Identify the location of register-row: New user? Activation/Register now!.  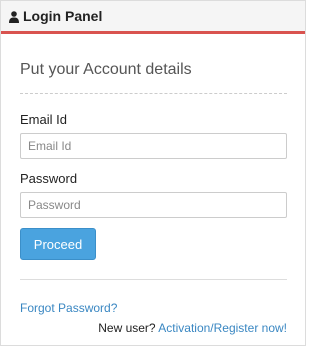
(153, 328).